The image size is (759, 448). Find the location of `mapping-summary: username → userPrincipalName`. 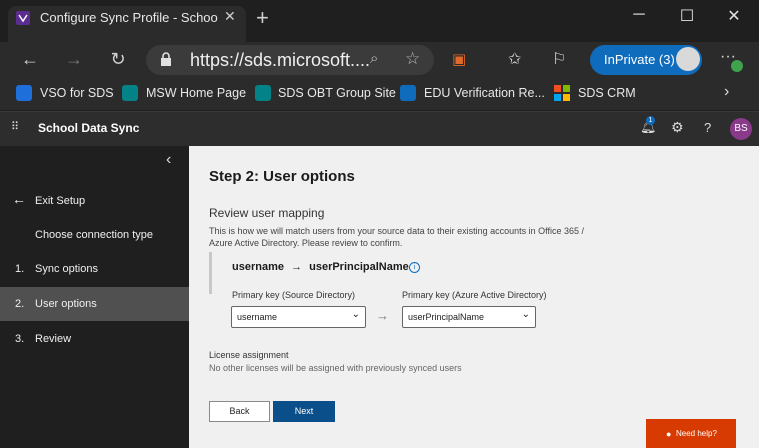

mapping-summary: username → userPrincipalName is located at coordinates (320, 267).